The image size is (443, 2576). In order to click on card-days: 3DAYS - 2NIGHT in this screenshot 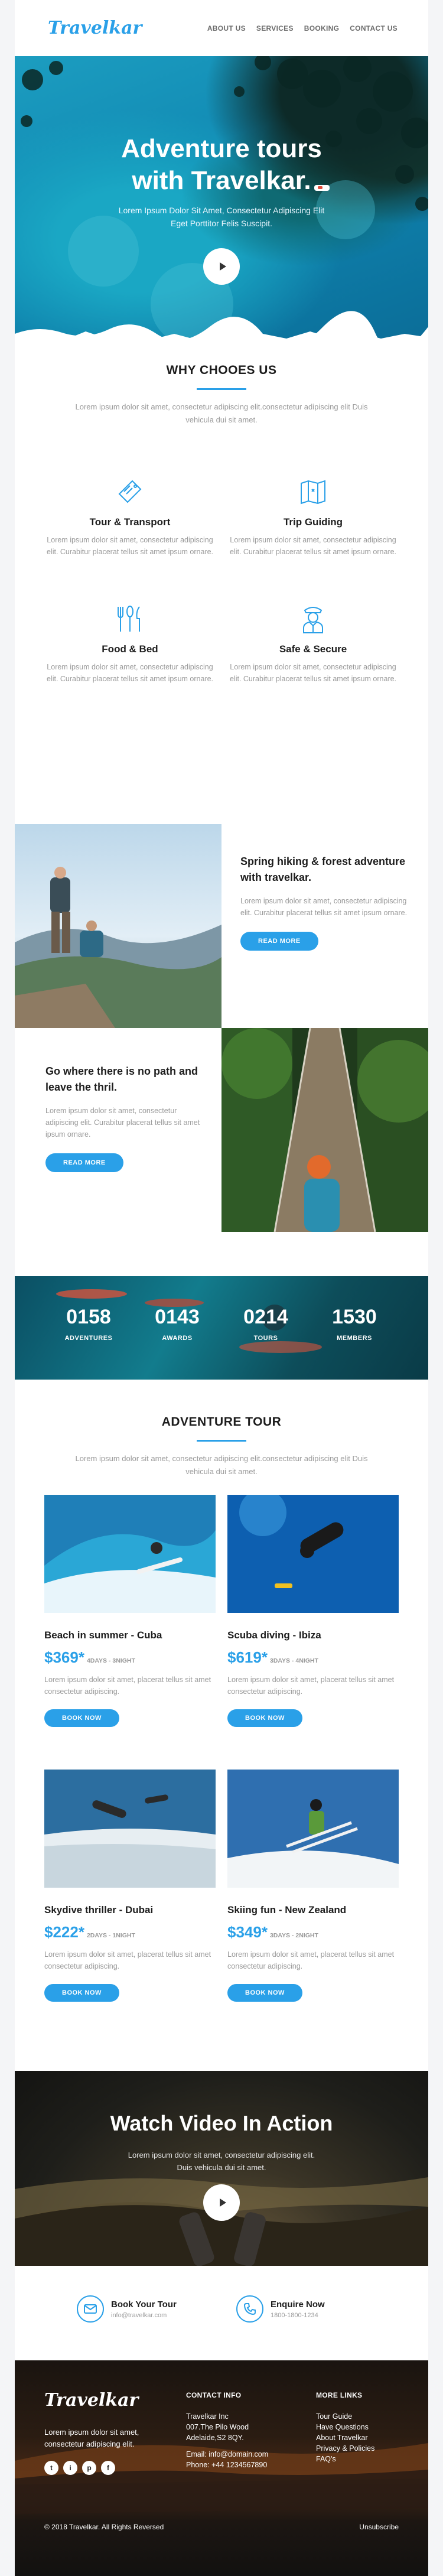, I will do `click(293, 1936)`.